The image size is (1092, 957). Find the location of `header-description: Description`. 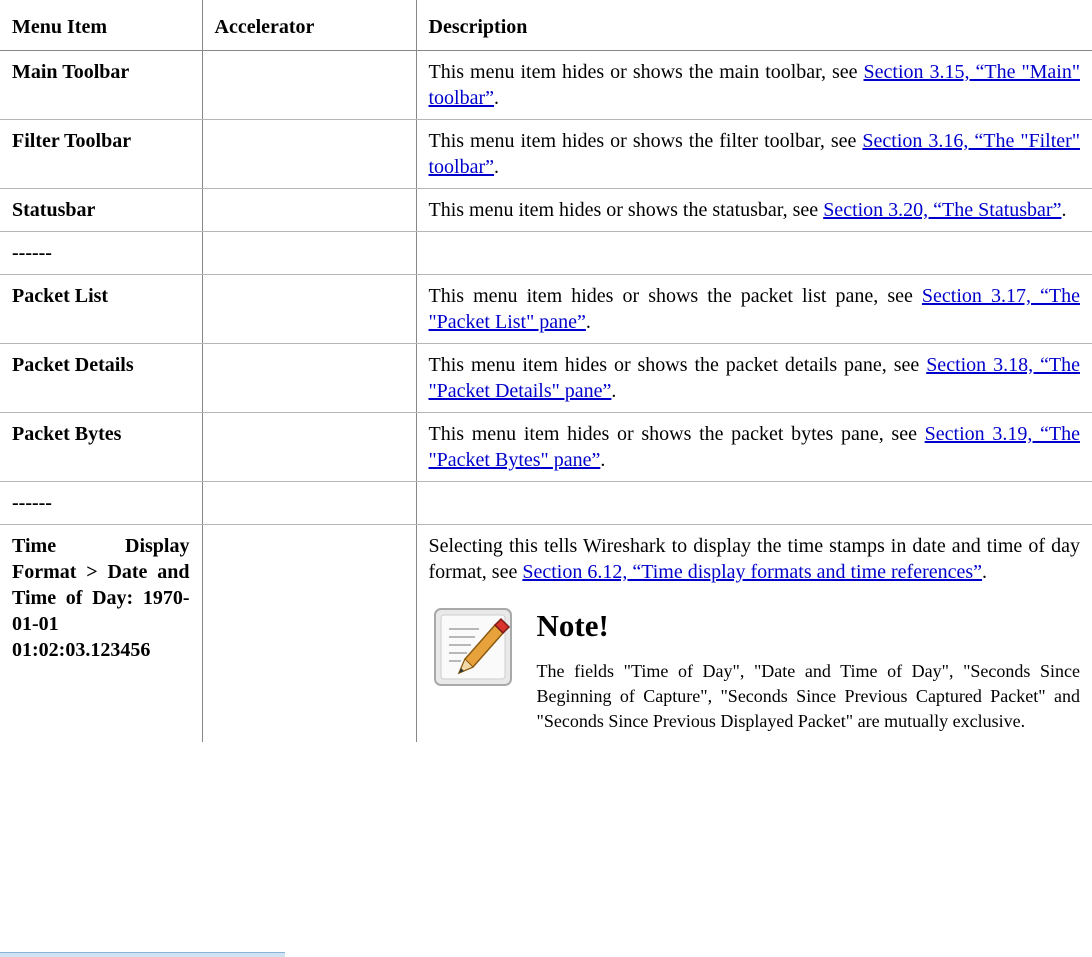

header-description: Description is located at coordinates (753, 25).